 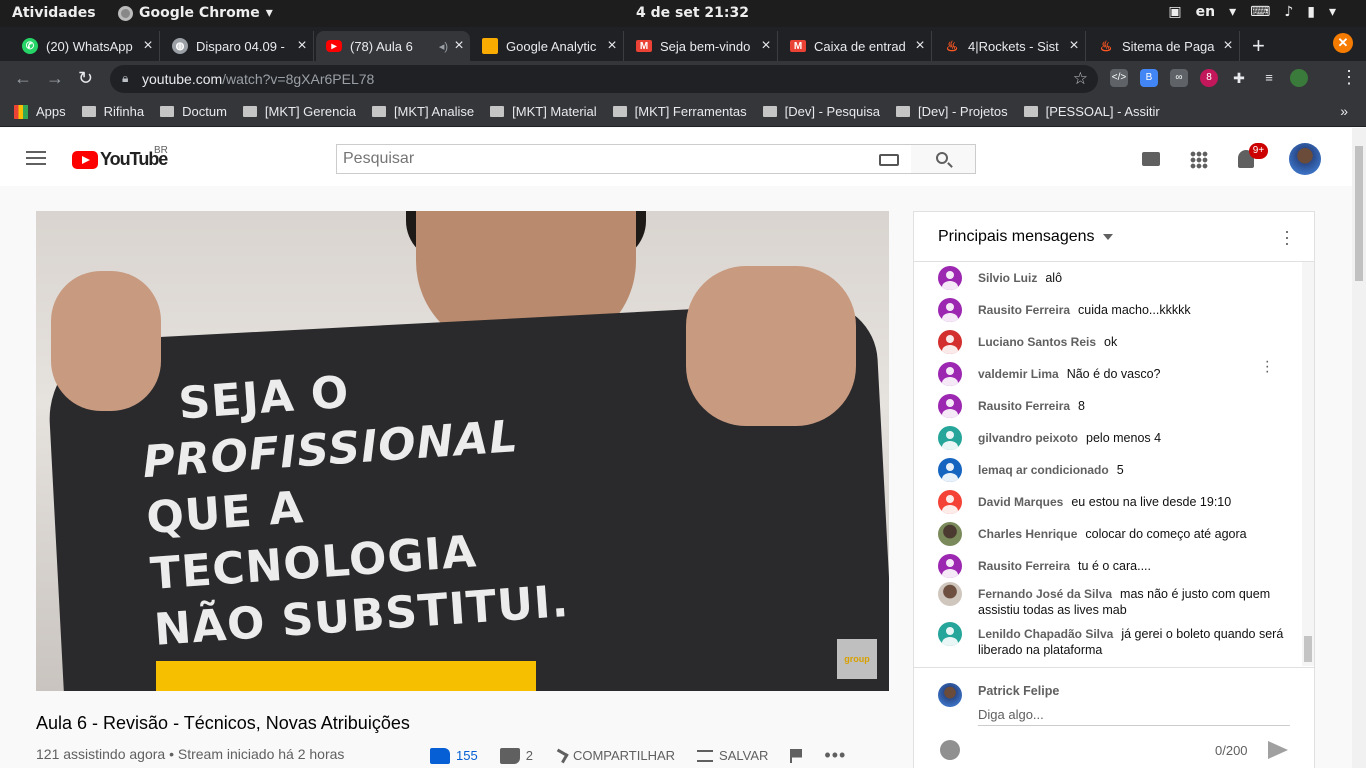 I want to click on reload-icon: ↻, so click(x=85, y=78).